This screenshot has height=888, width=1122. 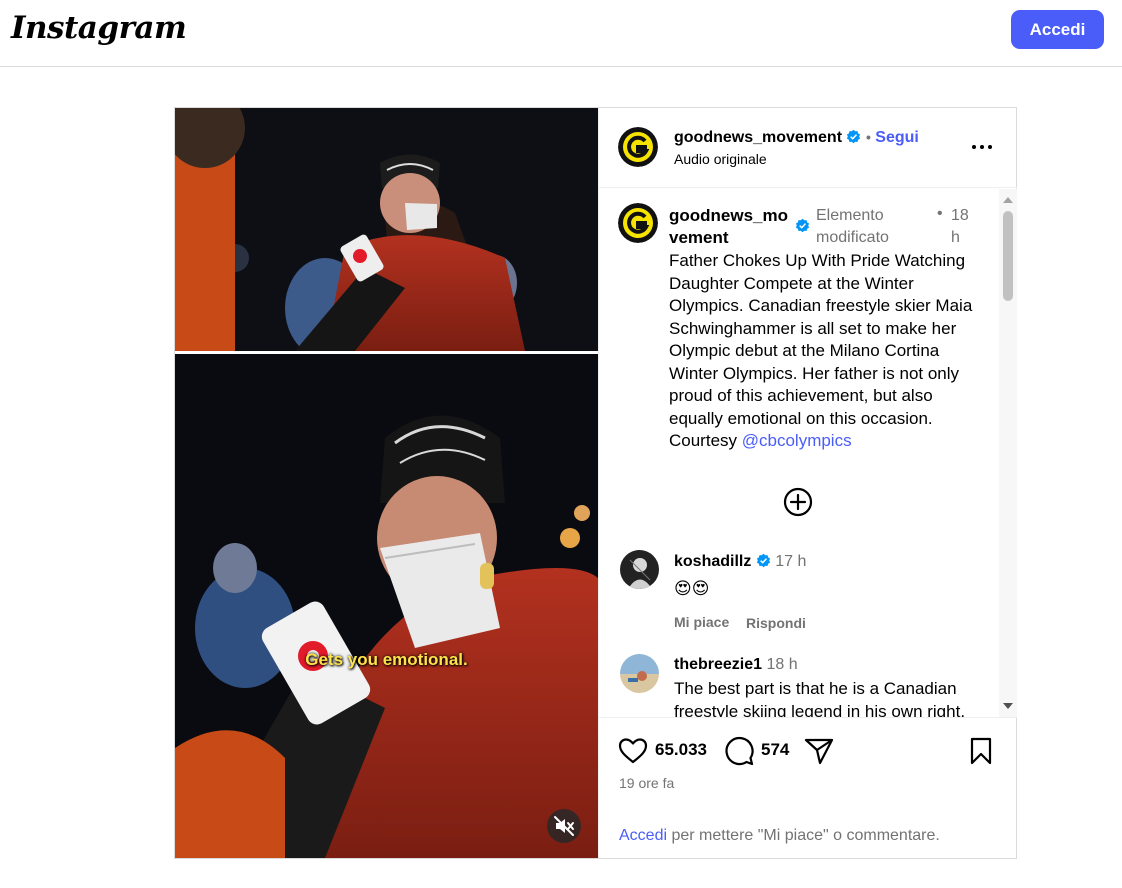 What do you see at coordinates (1008, 256) in the screenshot?
I see `scrollbar-thumb` at bounding box center [1008, 256].